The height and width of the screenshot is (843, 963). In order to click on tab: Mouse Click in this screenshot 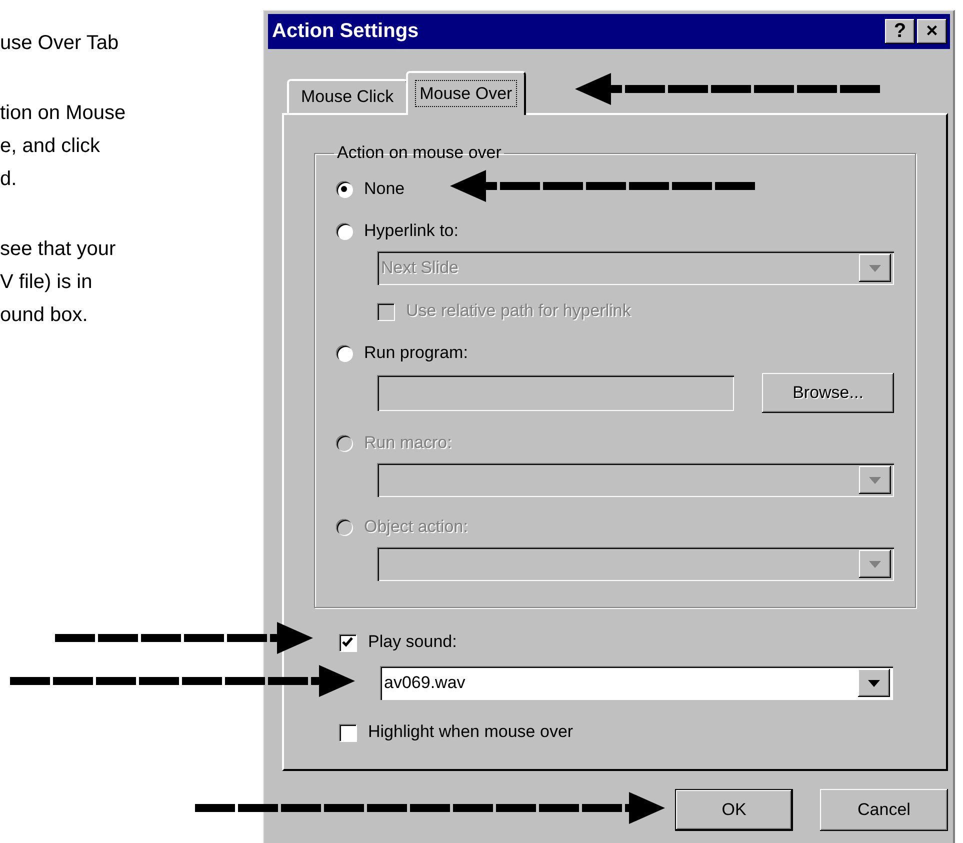, I will do `click(347, 96)`.